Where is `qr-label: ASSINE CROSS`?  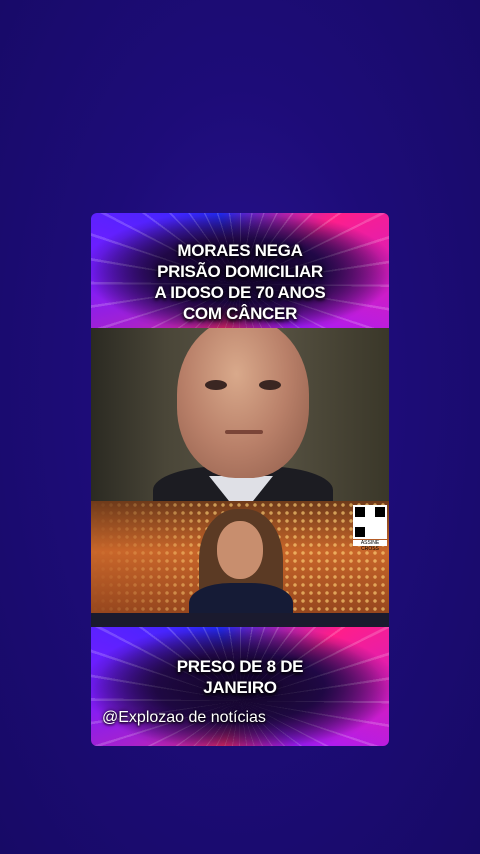 qr-label: ASSINE CROSS is located at coordinates (370, 546).